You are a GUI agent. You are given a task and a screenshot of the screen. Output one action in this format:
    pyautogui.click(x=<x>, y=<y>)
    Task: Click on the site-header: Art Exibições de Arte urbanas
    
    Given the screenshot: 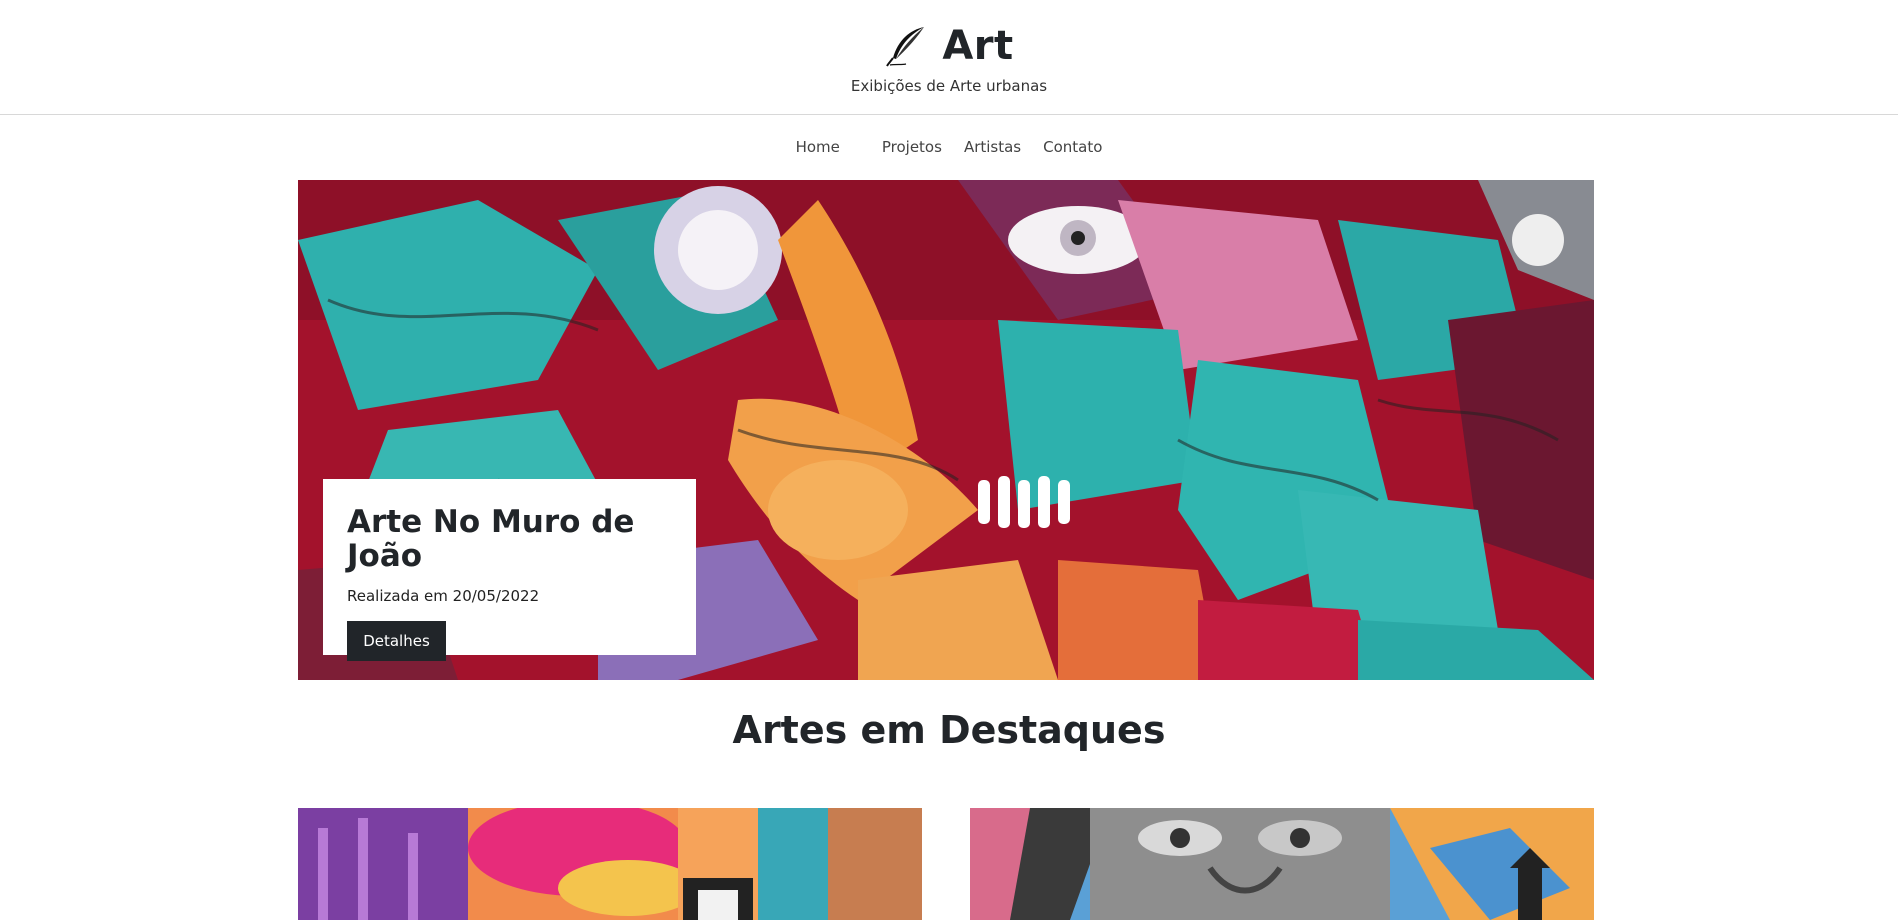 What is the action you would take?
    pyautogui.click(x=949, y=57)
    